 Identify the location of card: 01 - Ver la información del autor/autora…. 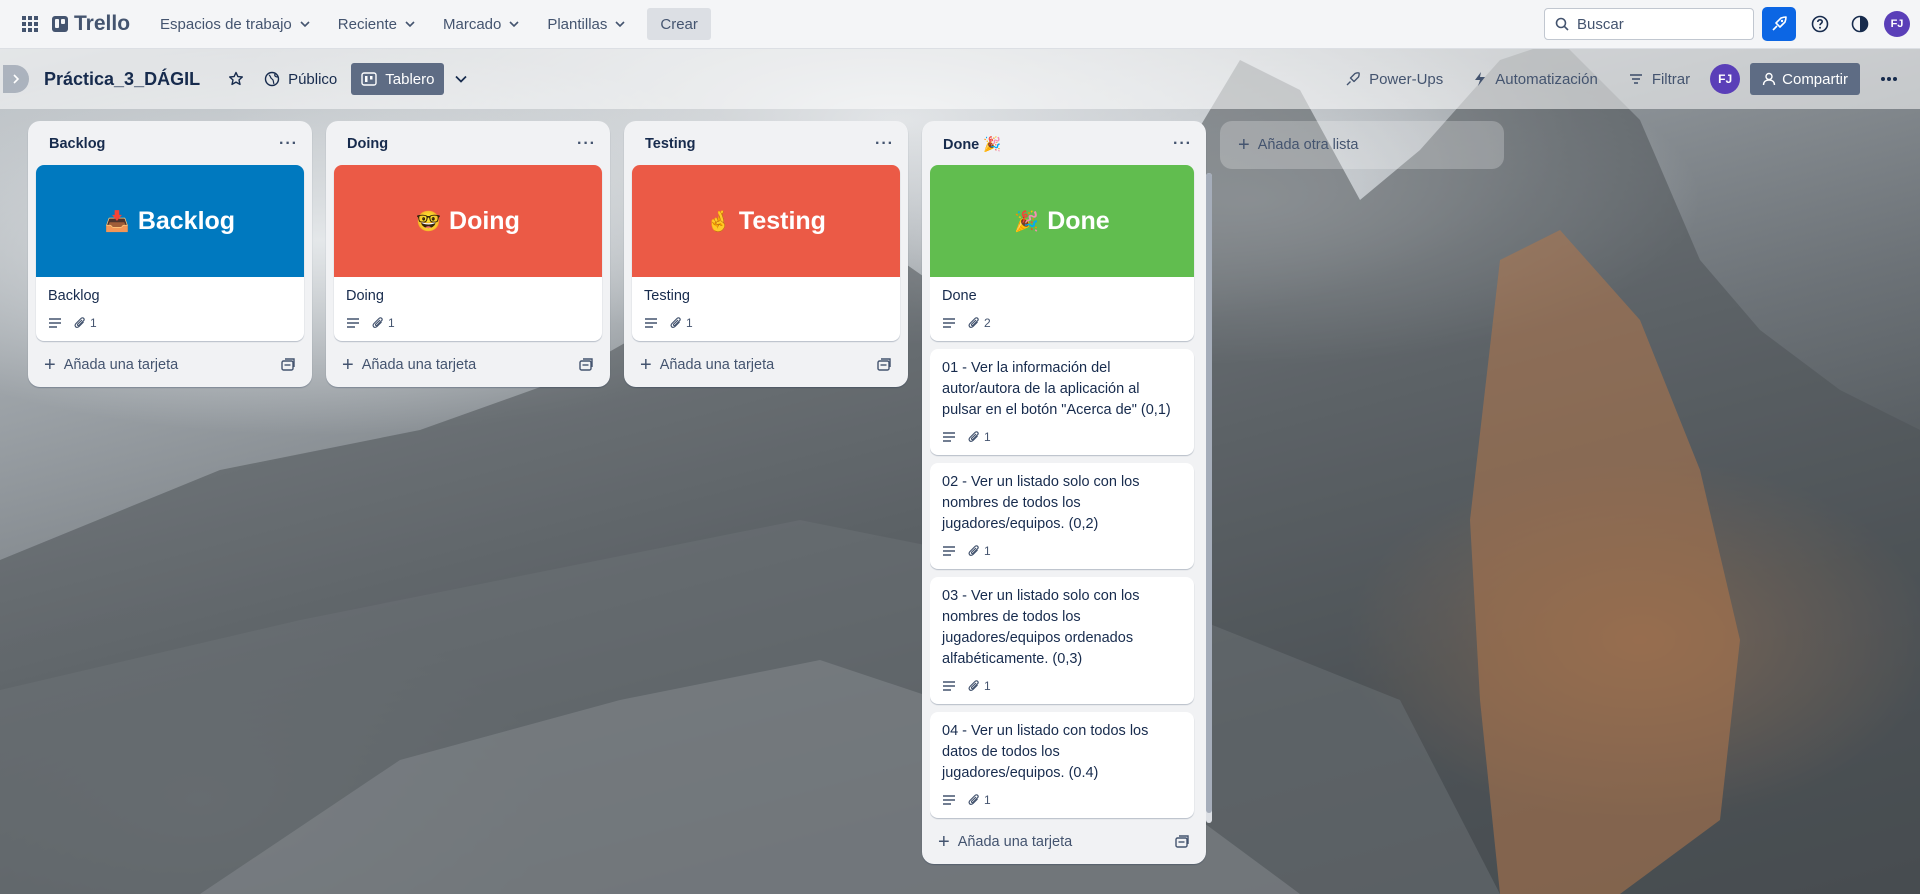
(1062, 402).